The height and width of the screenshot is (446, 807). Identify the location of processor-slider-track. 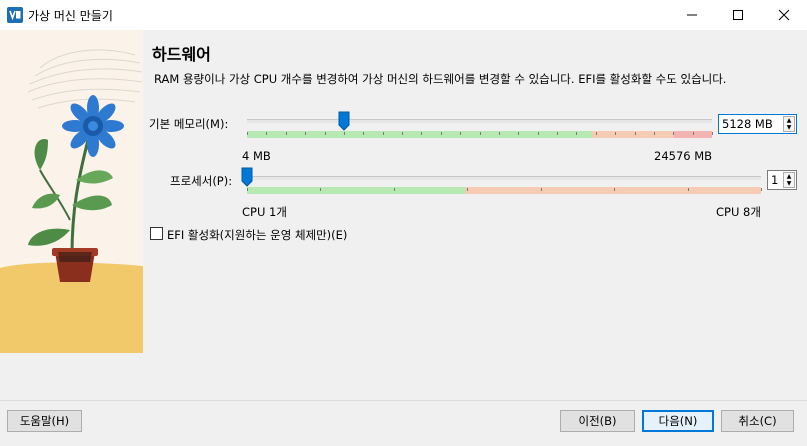
(504, 178).